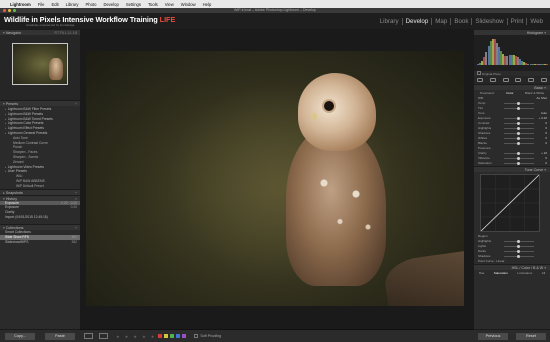 The height and width of the screenshot is (342, 550). What do you see at coordinates (74, 241) in the screenshot?
I see `collection-count: 362` at bounding box center [74, 241].